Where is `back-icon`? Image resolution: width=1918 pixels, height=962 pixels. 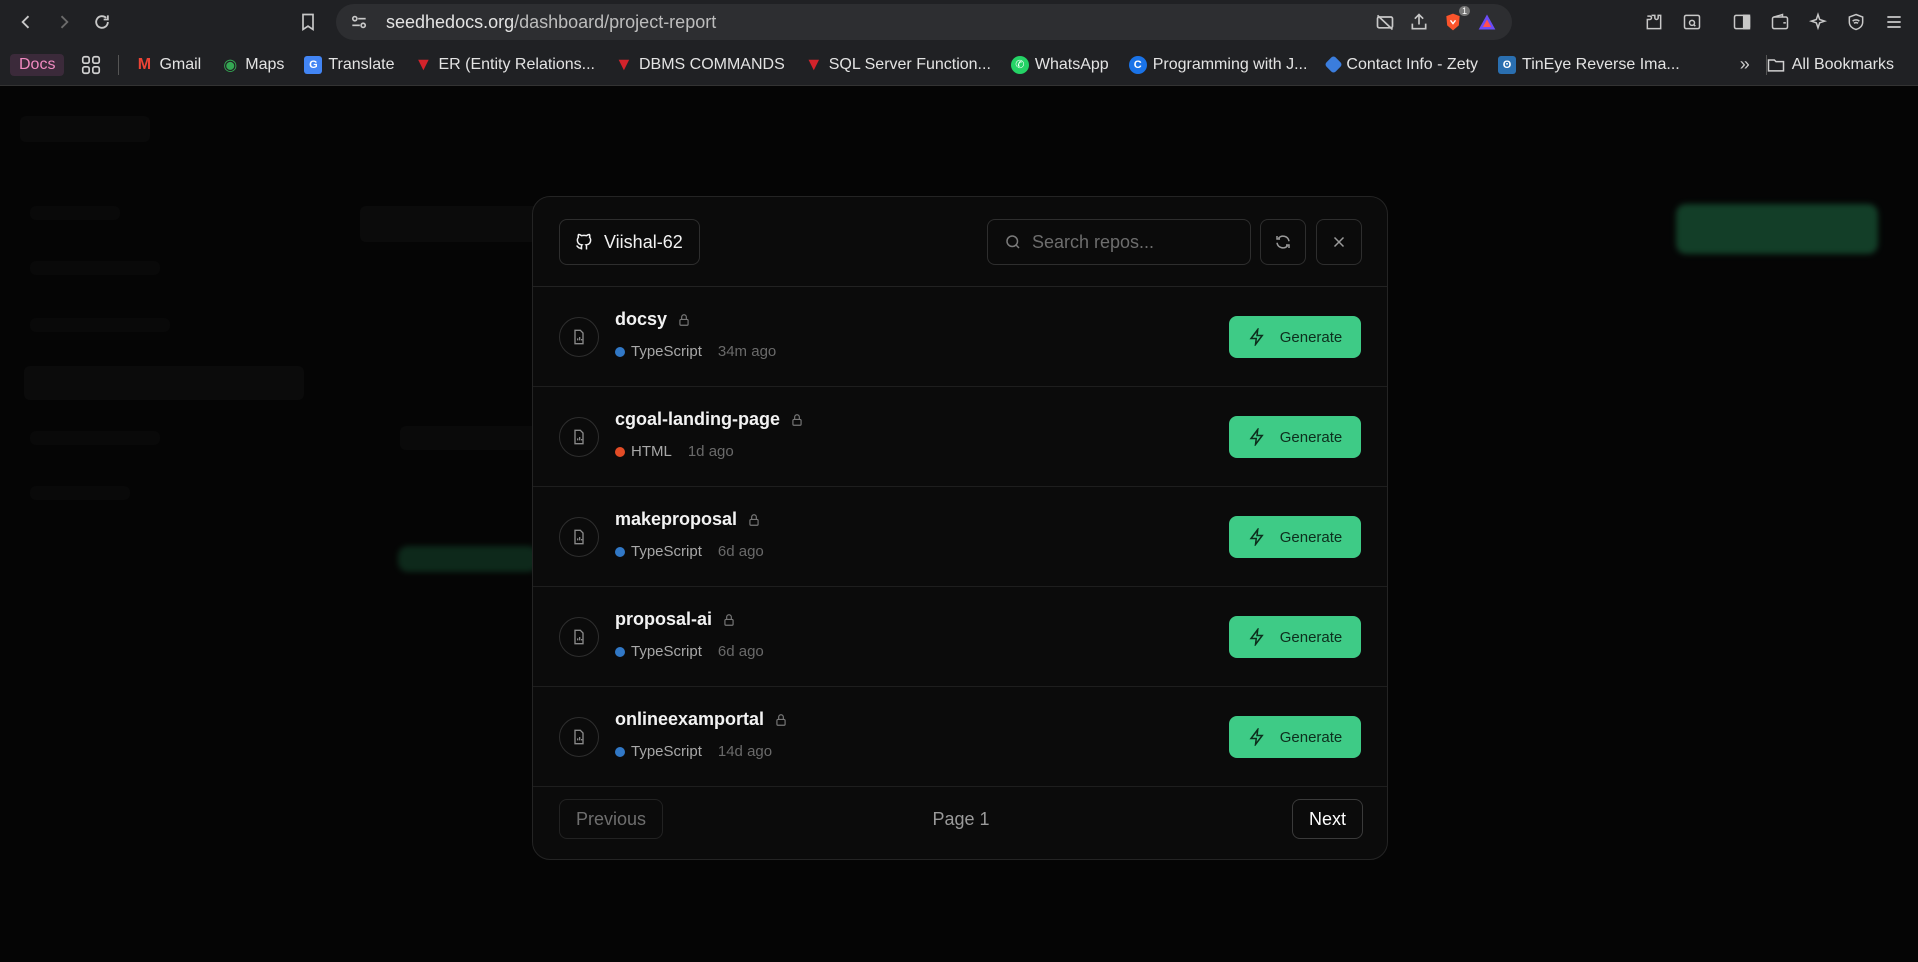
back-icon is located at coordinates (26, 22).